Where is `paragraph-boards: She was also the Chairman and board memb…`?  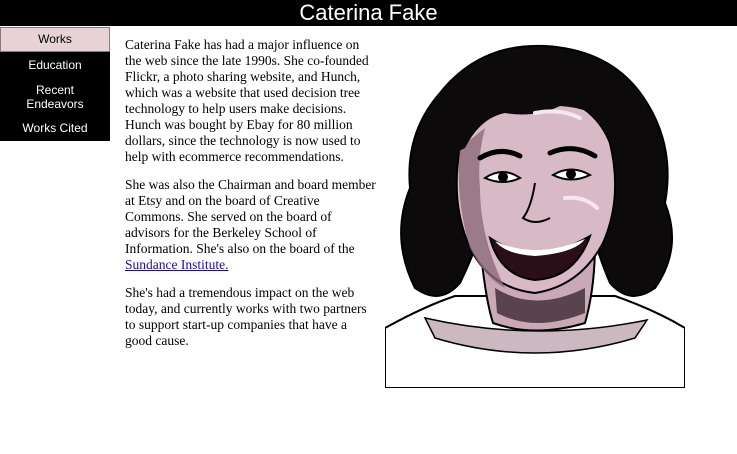
paragraph-boards: She was also the Chairman and board memb… is located at coordinates (251, 225).